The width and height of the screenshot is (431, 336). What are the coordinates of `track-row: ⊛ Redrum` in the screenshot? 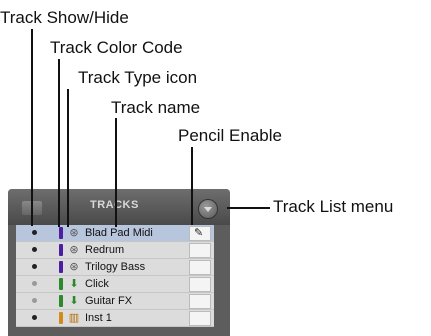 It's located at (115, 250).